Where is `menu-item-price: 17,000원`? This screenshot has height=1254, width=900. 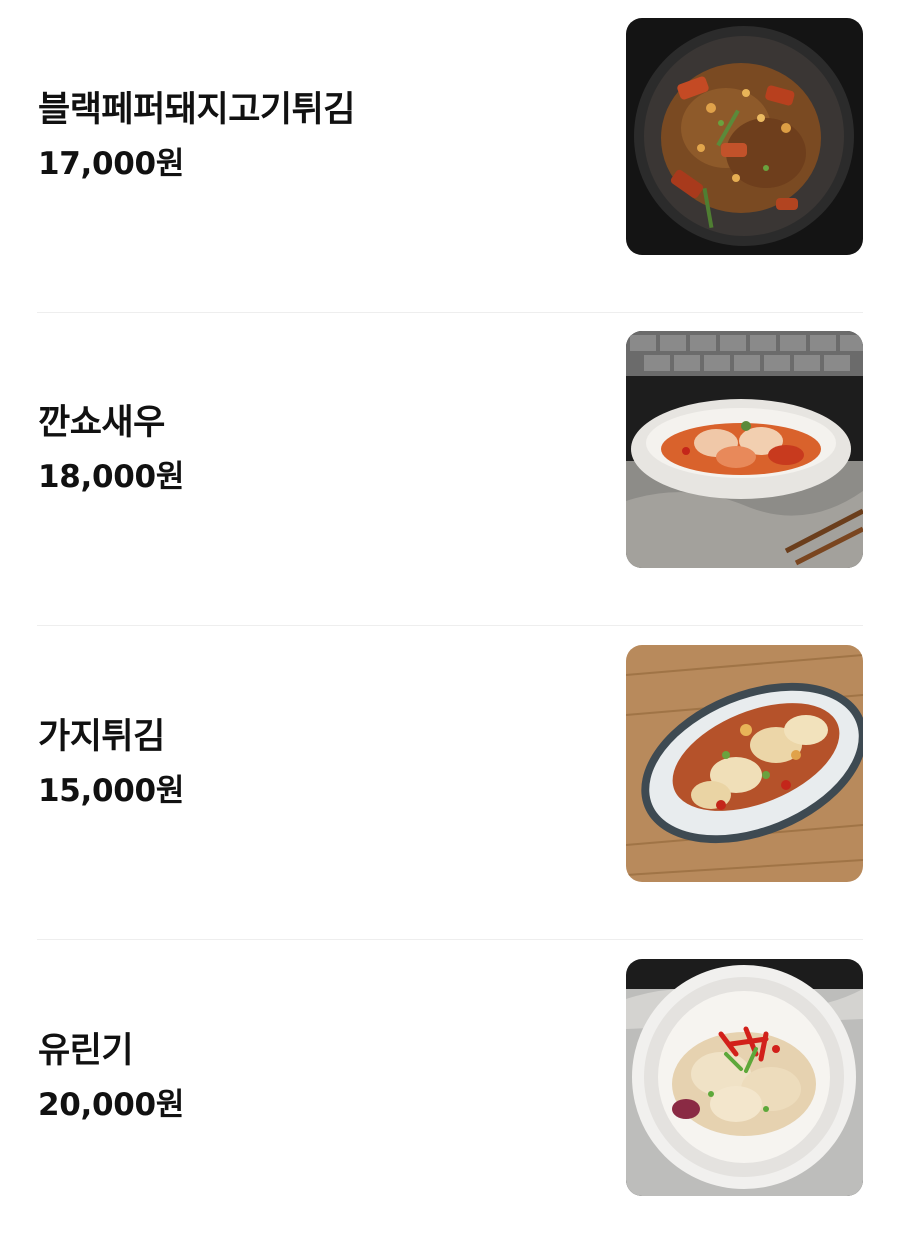 menu-item-price: 17,000원 is located at coordinates (111, 164).